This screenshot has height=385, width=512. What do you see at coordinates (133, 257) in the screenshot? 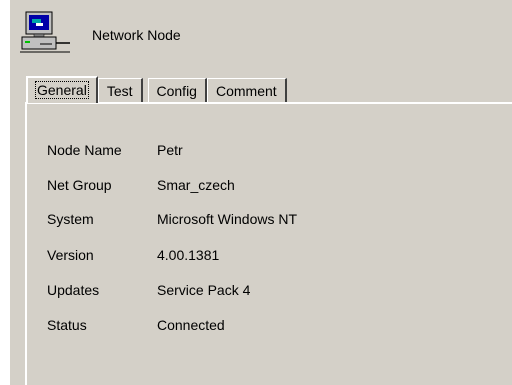
I see `field-row-version: Version 4.00.1381` at bounding box center [133, 257].